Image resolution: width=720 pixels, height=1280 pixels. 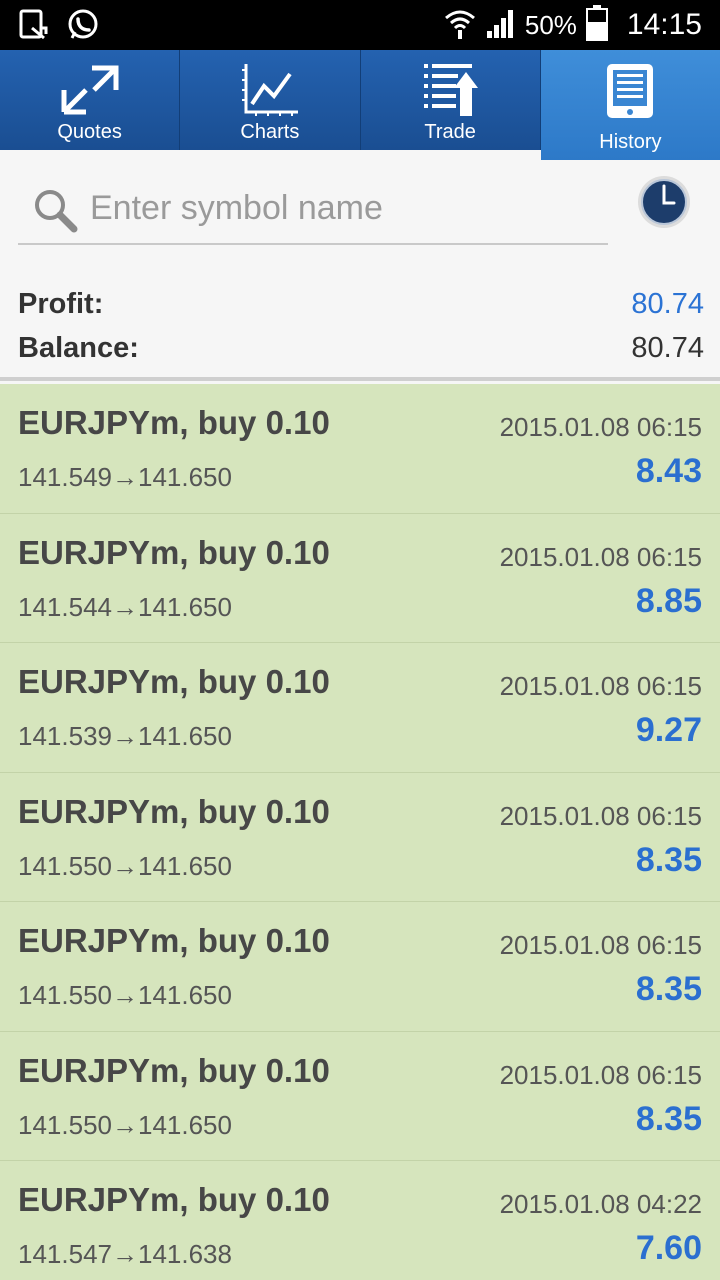 I want to click on deal-profit: 8.43, so click(x=668, y=471).